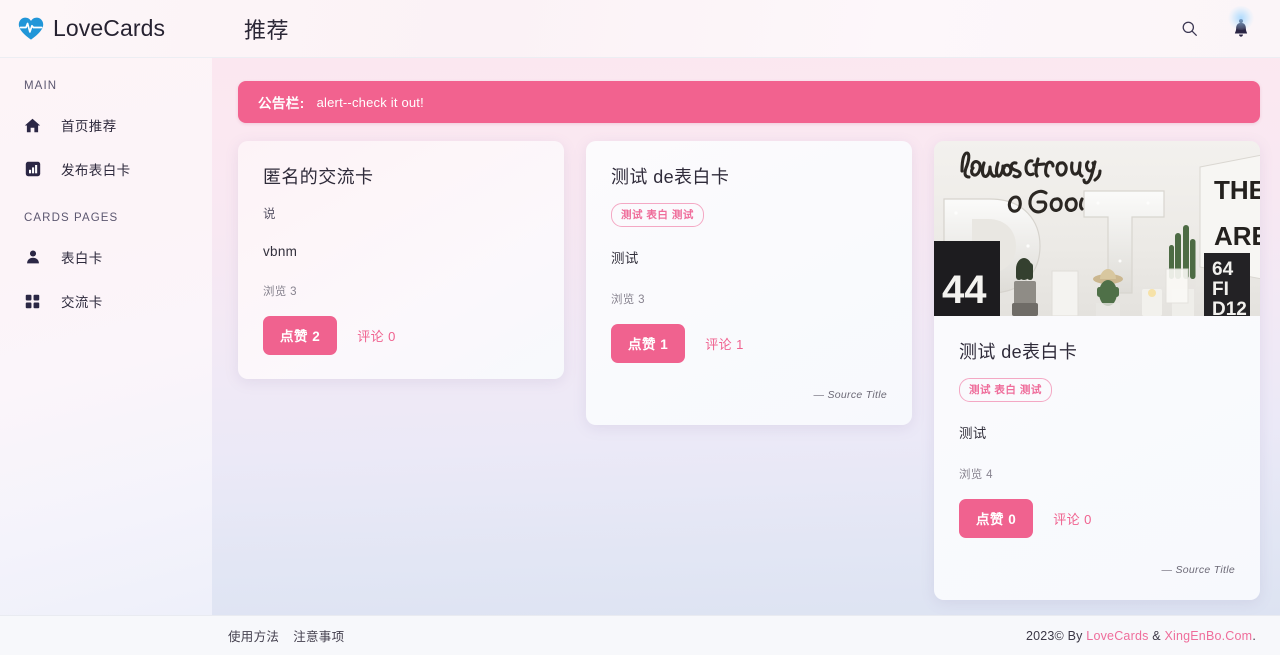  Describe the element at coordinates (269, 214) in the screenshot. I see `card-subtitle: 说` at that location.